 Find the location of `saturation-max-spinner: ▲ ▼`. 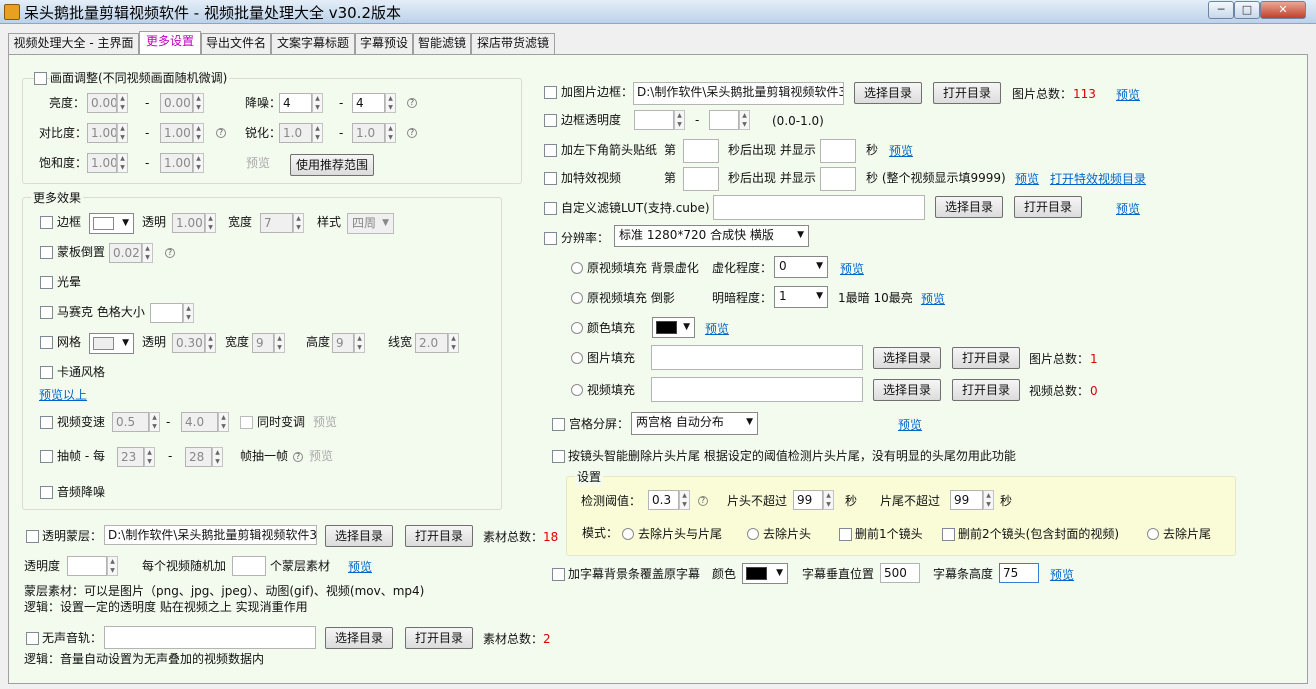

saturation-max-spinner: ▲ ▼ is located at coordinates (198, 163).